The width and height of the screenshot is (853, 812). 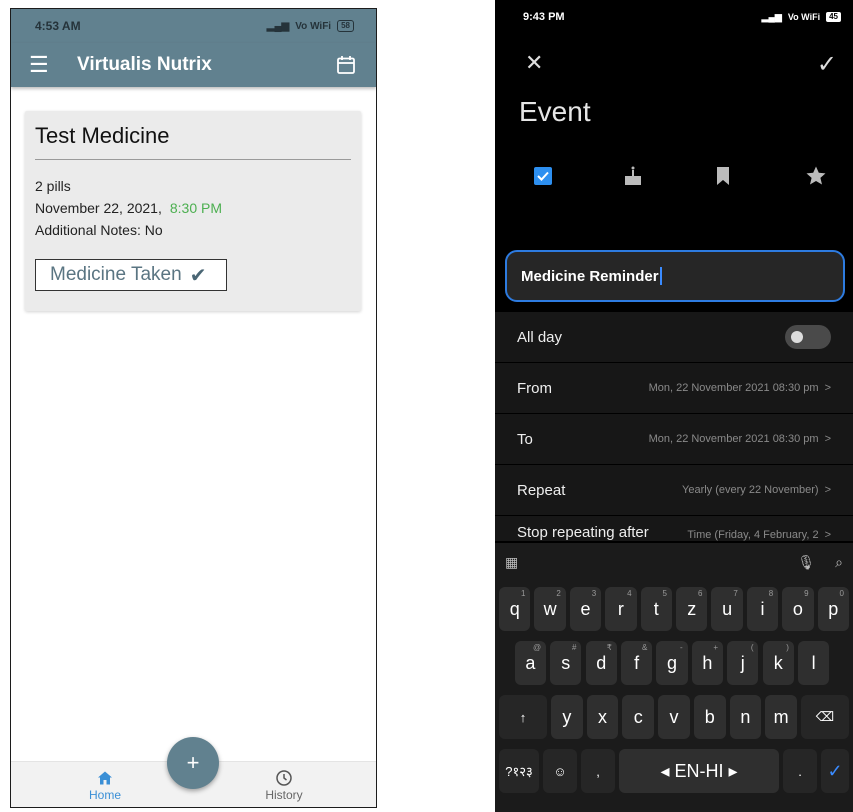 What do you see at coordinates (745, 717) in the screenshot?
I see `key-n: n` at bounding box center [745, 717].